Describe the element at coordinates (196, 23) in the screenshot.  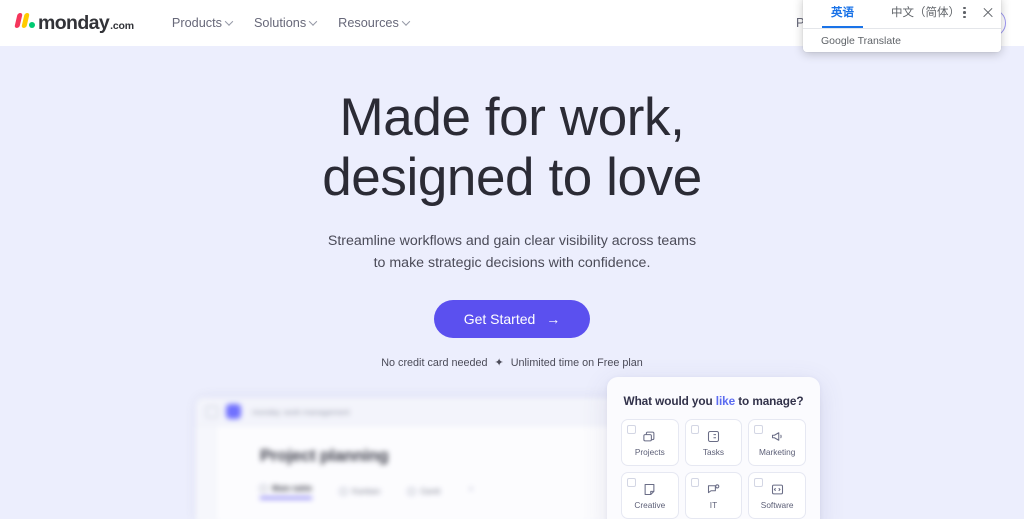
I see `nav-label-products: Products` at that location.